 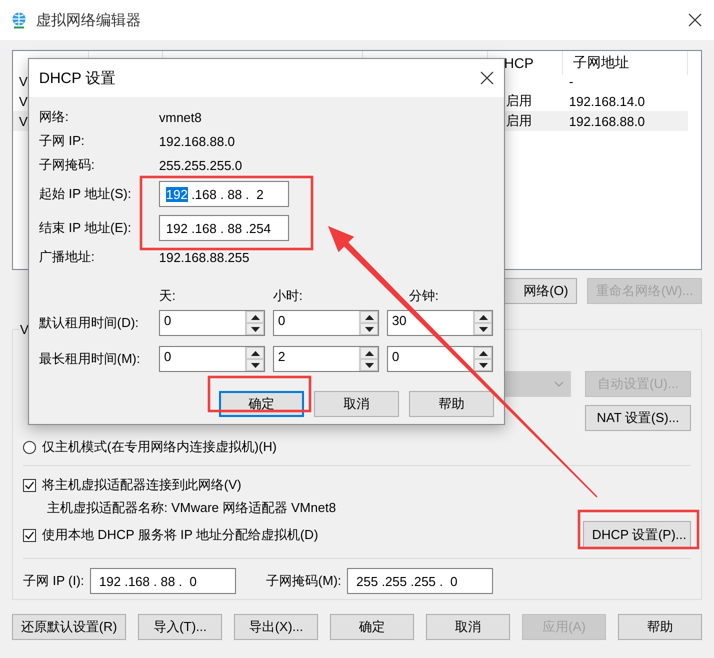 What do you see at coordinates (191, 508) in the screenshot?
I see `adapter-name-text: 主机虚拟适配器名称: VMware 网络适配器 VMnet8` at bounding box center [191, 508].